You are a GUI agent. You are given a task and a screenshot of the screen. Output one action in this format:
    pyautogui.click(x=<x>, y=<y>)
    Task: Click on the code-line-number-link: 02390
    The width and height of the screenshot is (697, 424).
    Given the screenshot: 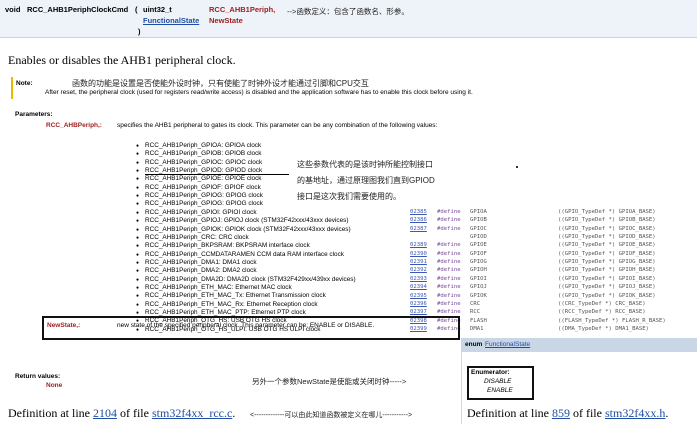 What is the action you would take?
    pyautogui.click(x=418, y=254)
    